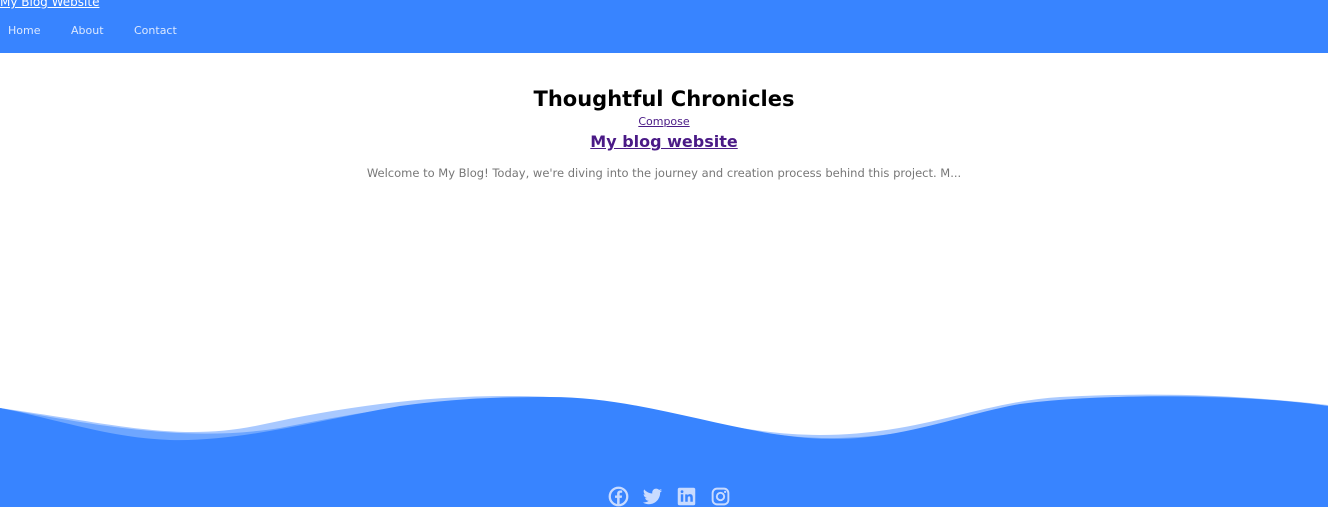 This screenshot has height=511, width=1328. I want to click on site-header: My Blog Website Home About Contact, so click(664, 26).